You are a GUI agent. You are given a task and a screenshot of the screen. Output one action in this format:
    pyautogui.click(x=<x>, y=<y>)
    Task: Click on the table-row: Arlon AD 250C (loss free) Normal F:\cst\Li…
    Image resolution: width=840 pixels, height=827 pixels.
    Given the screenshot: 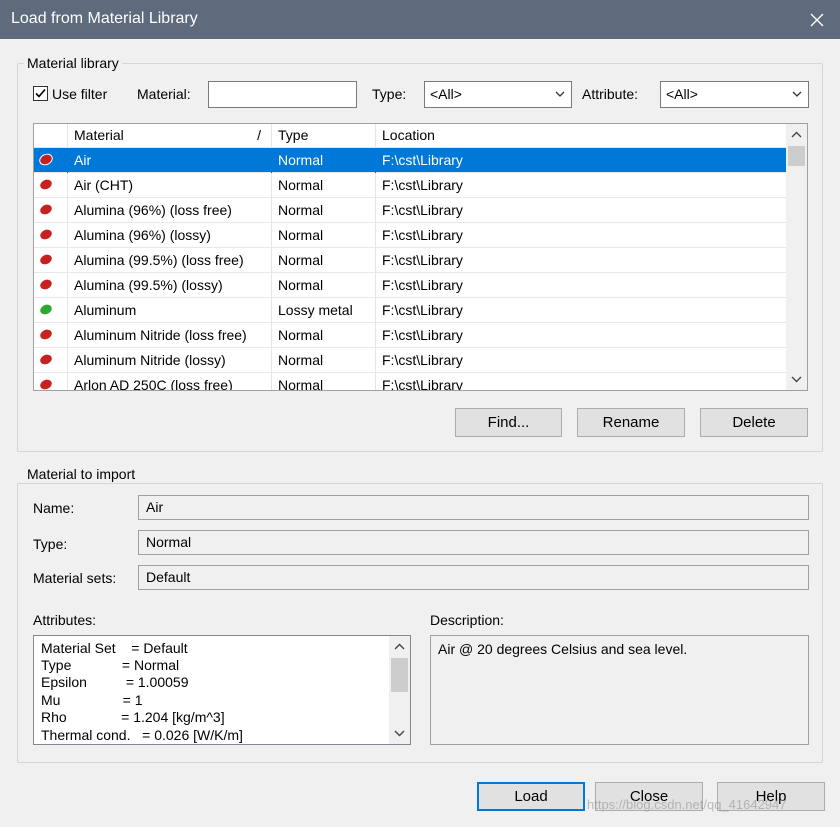 What is the action you would take?
    pyautogui.click(x=410, y=381)
    